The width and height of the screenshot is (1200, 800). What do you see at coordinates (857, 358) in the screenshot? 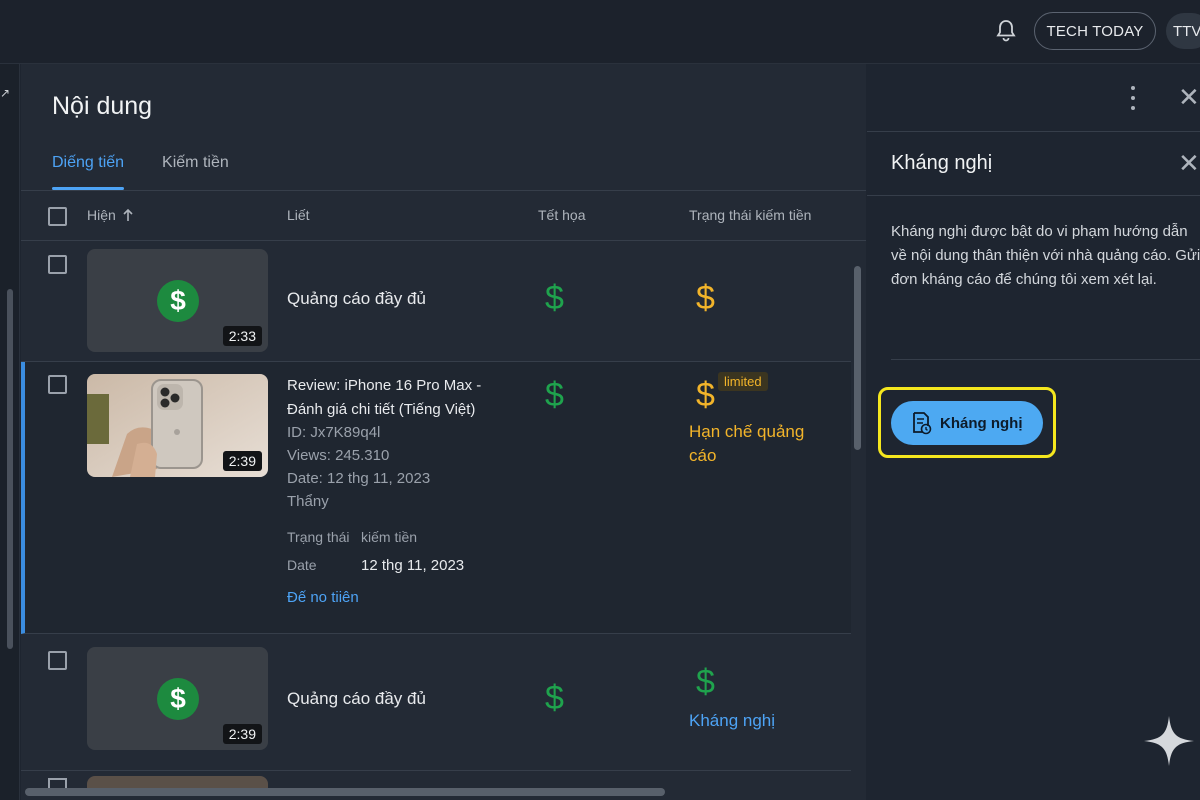
I see `vertical-scrollbar` at bounding box center [857, 358].